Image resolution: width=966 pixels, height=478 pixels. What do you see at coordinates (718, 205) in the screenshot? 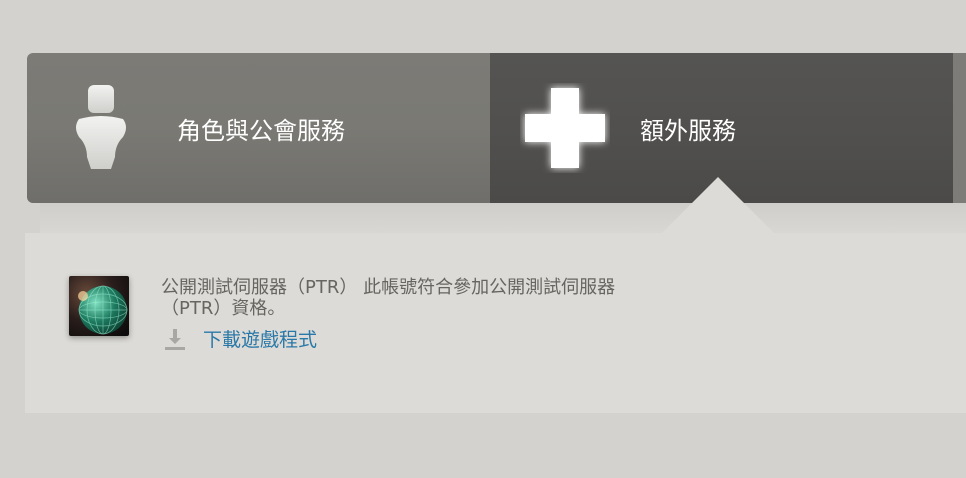
I see `active-tab-pointer` at bounding box center [718, 205].